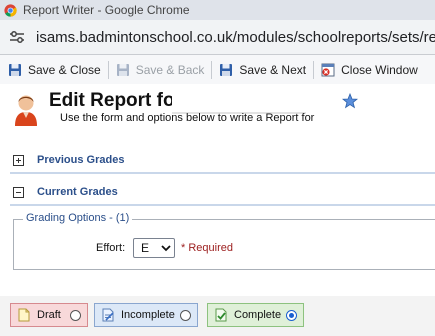 This screenshot has width=435, height=336. What do you see at coordinates (18, 192) in the screenshot?
I see `collapse-icon` at bounding box center [18, 192].